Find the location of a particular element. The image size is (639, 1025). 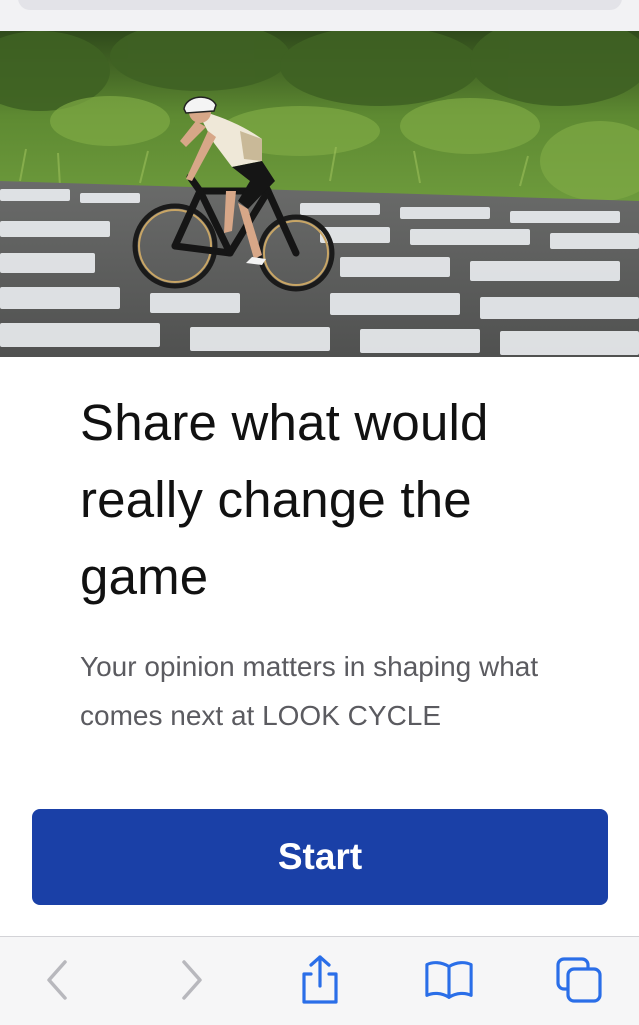

tabs-button is located at coordinates (579, 980).